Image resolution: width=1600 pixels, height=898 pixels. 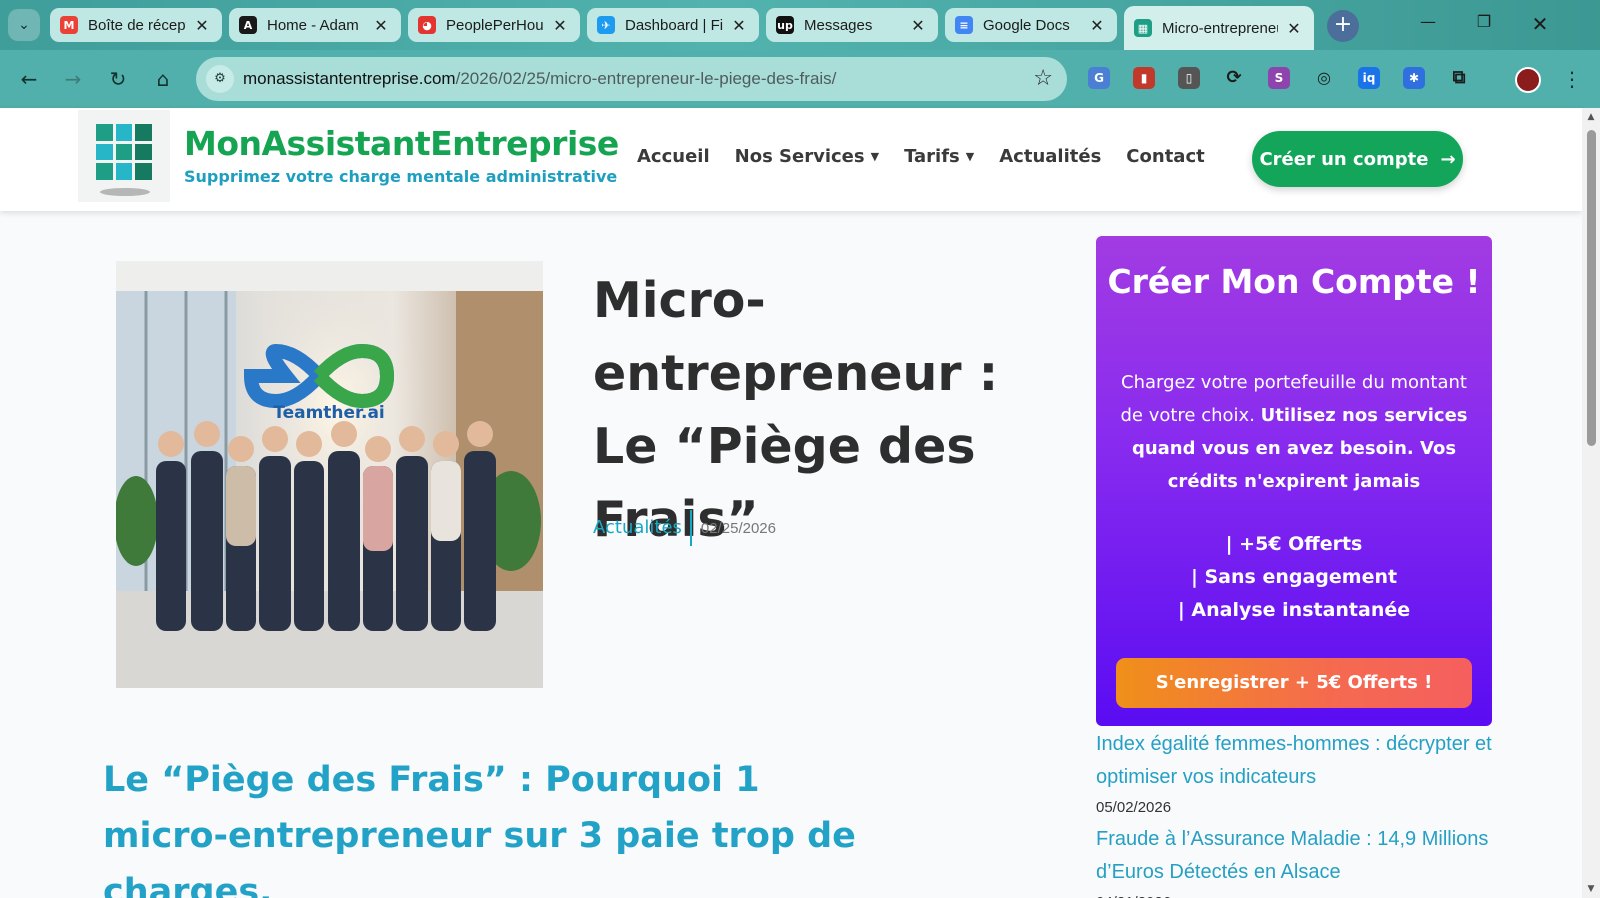 What do you see at coordinates (220, 79) in the screenshot?
I see `site-info-icon: ⚙` at bounding box center [220, 79].